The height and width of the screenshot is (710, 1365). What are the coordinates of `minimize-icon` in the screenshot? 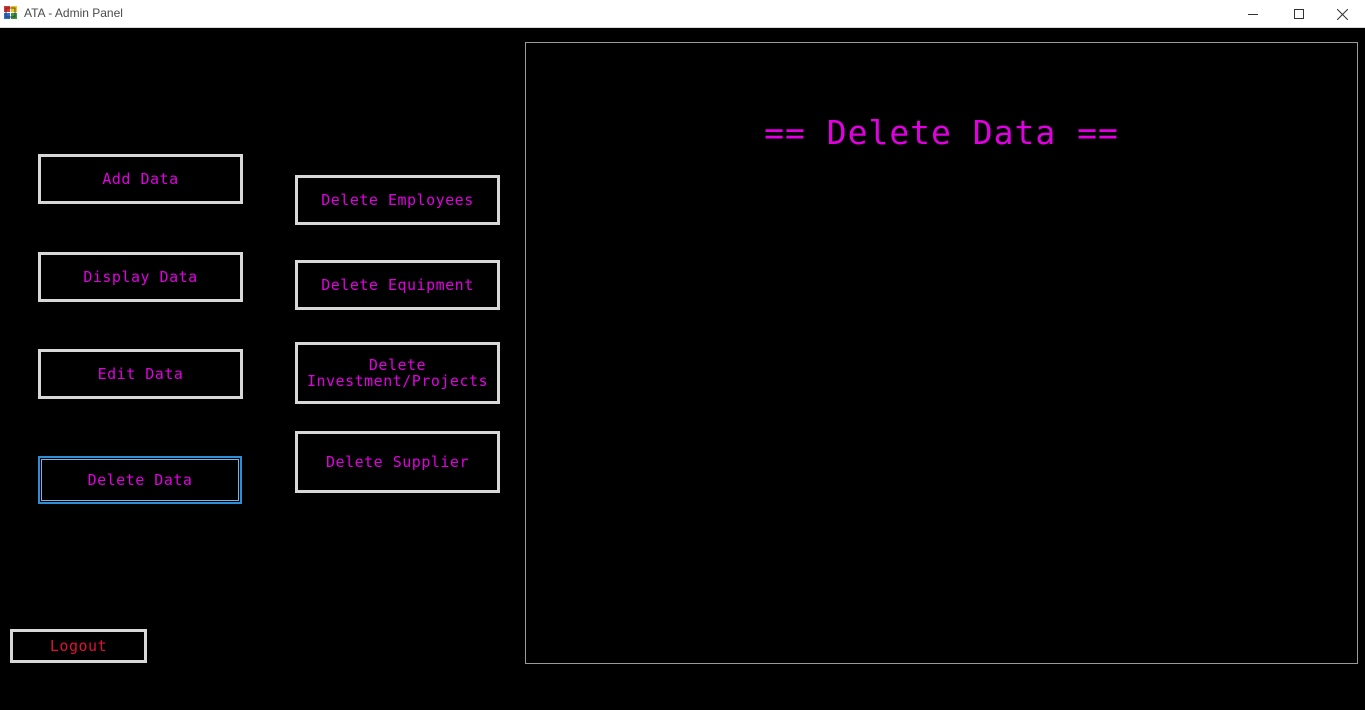 It's located at (1253, 14).